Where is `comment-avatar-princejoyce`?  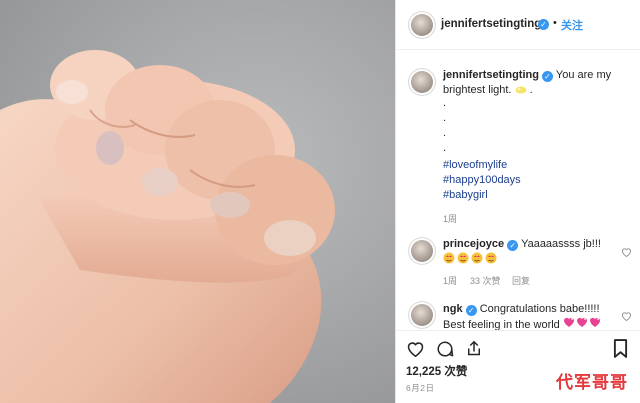 comment-avatar-princejoyce is located at coordinates (422, 251).